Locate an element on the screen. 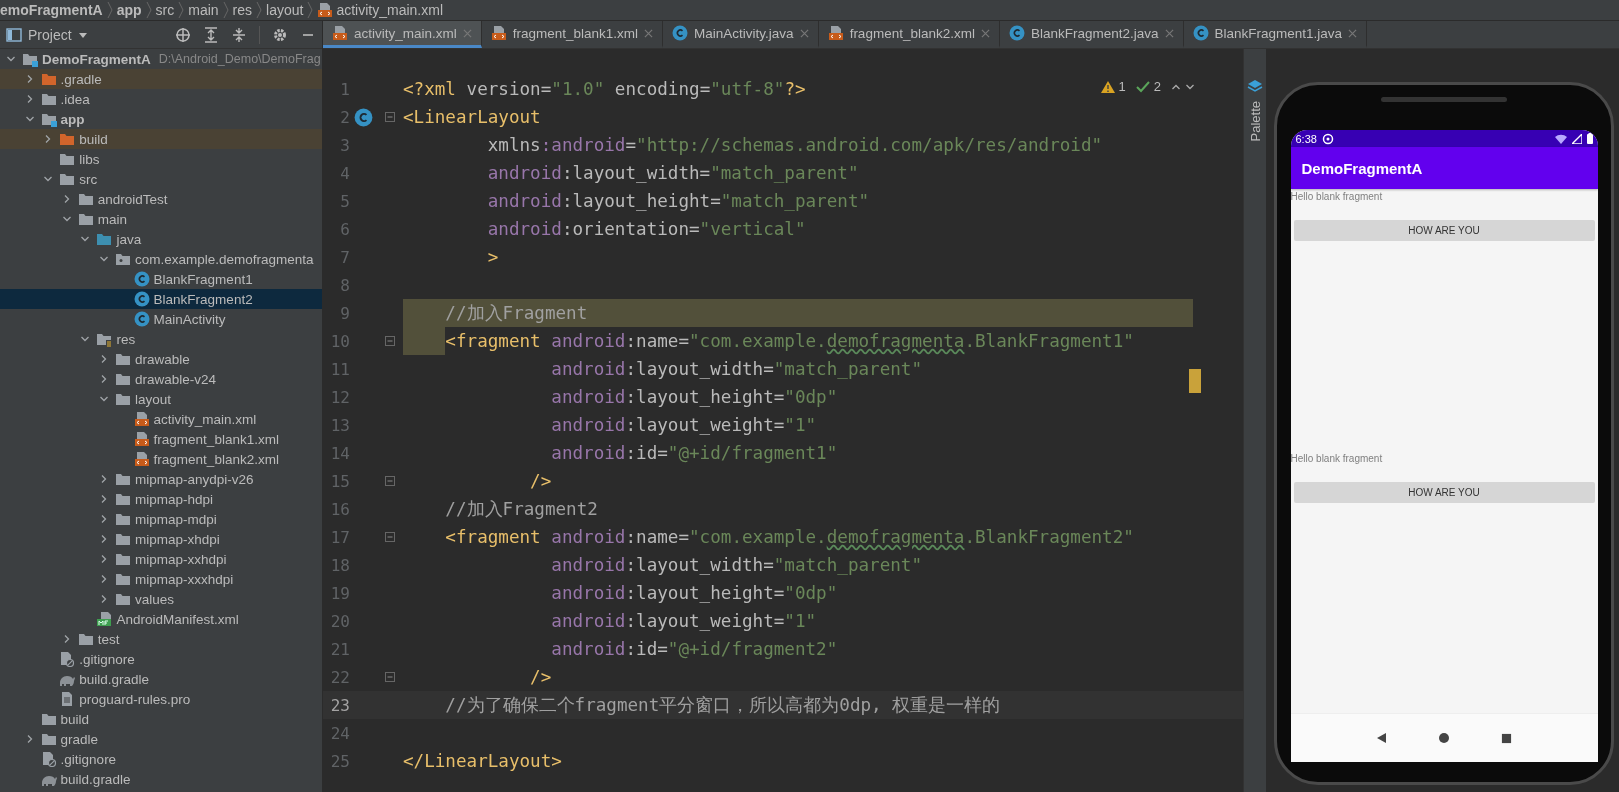  breadcrumb-item: res is located at coordinates (242, 10).